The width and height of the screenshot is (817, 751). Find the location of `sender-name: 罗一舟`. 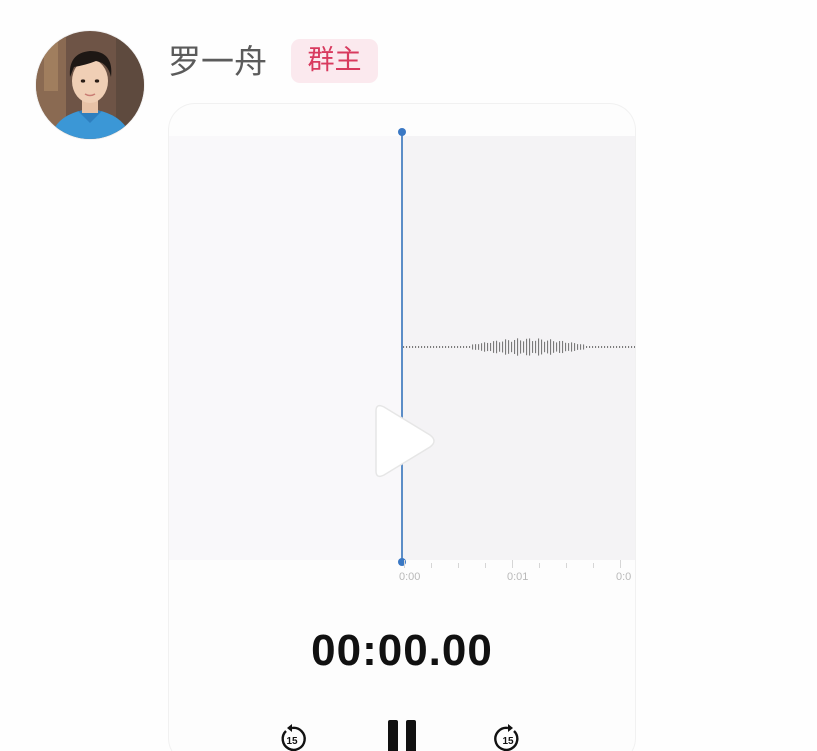

sender-name: 罗一舟 is located at coordinates (217, 62).